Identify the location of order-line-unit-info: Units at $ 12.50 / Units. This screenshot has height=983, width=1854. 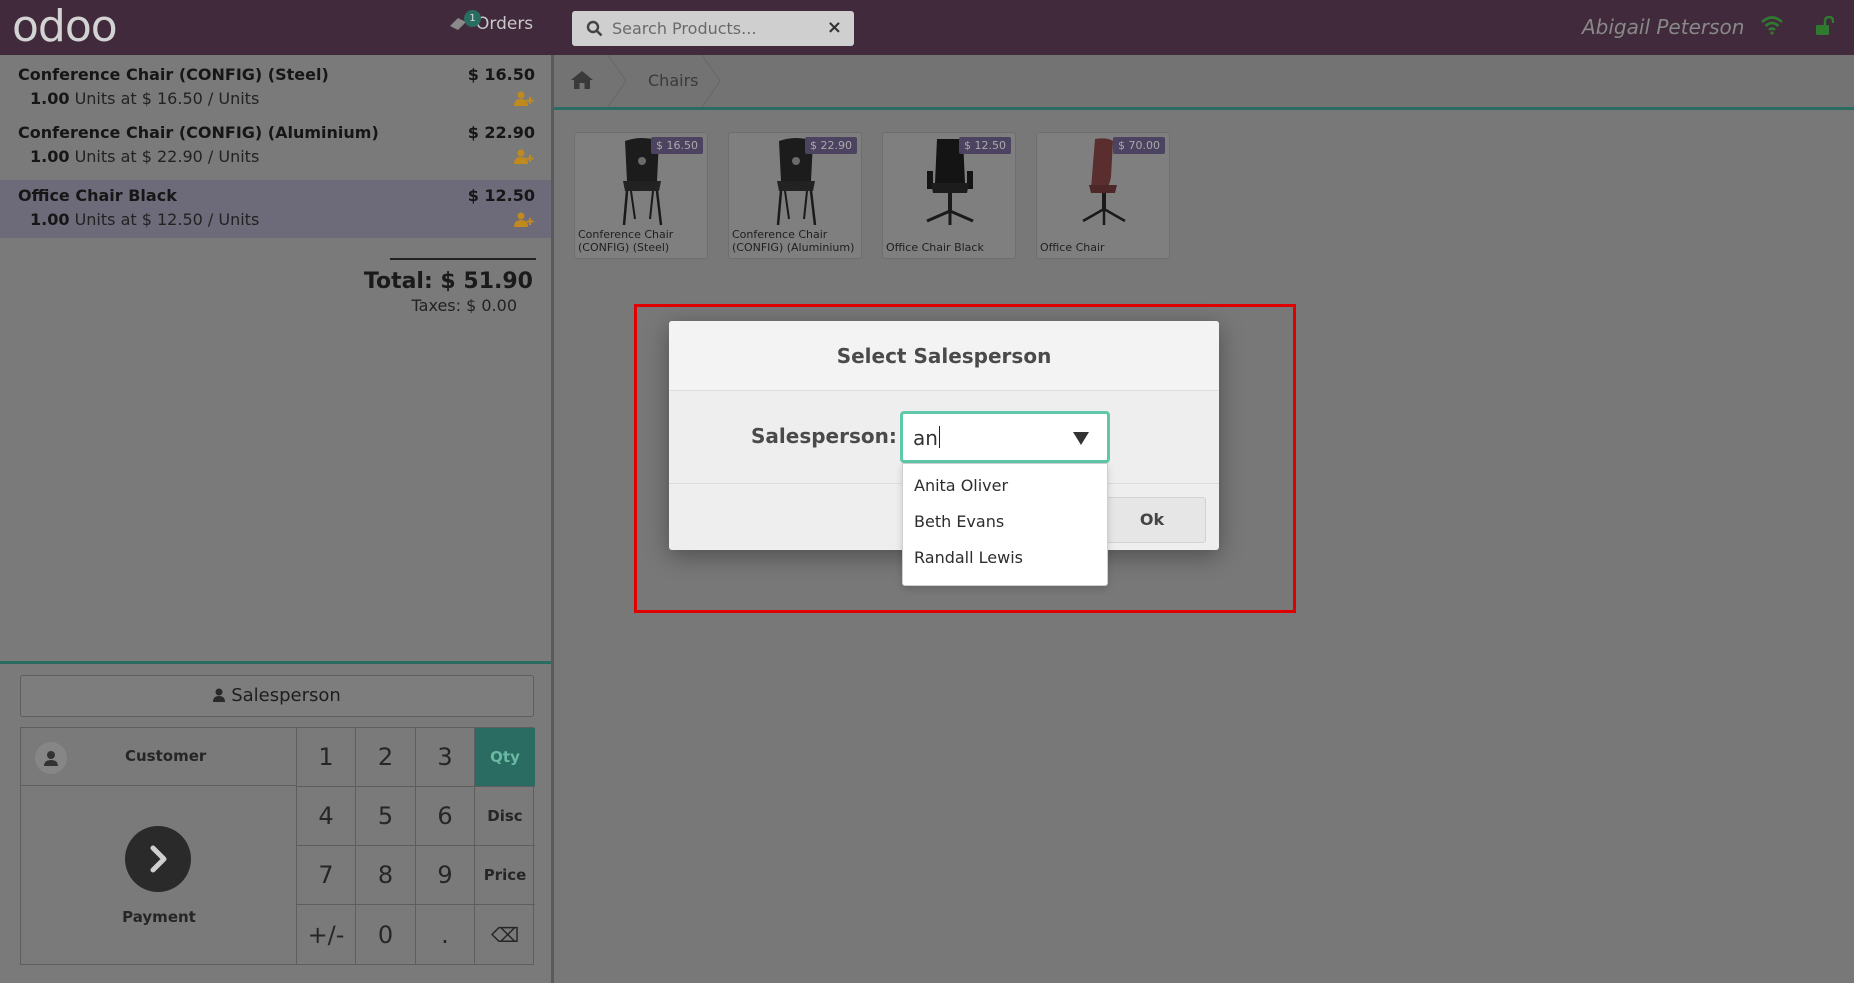
(167, 219).